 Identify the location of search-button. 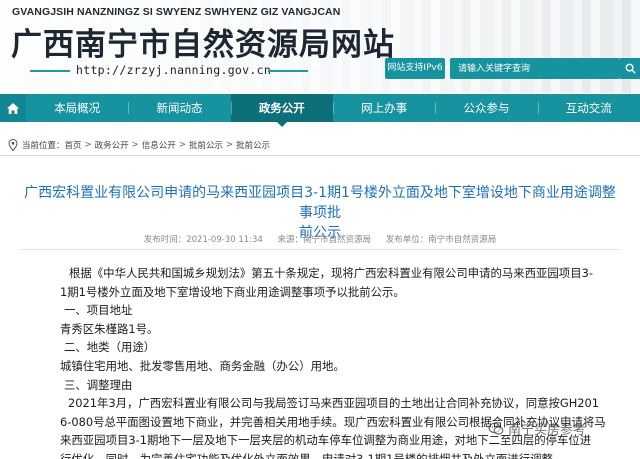
(630, 68).